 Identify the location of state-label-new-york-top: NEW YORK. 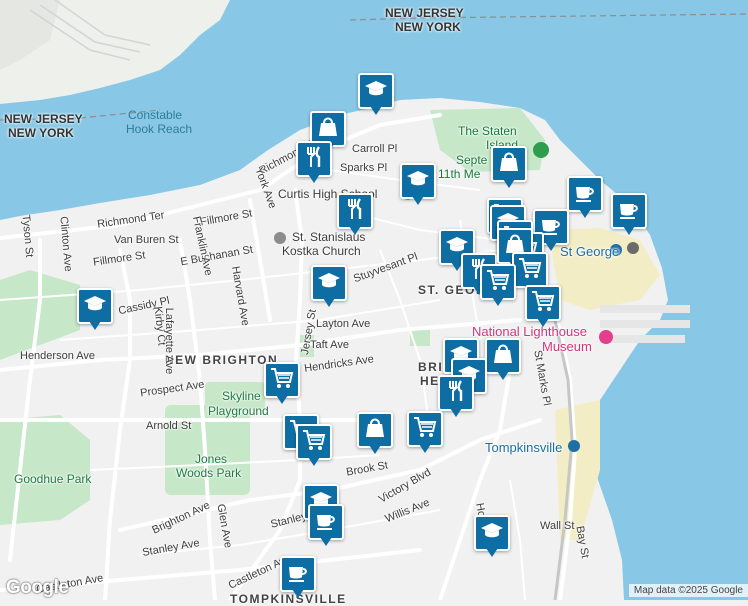
(428, 27).